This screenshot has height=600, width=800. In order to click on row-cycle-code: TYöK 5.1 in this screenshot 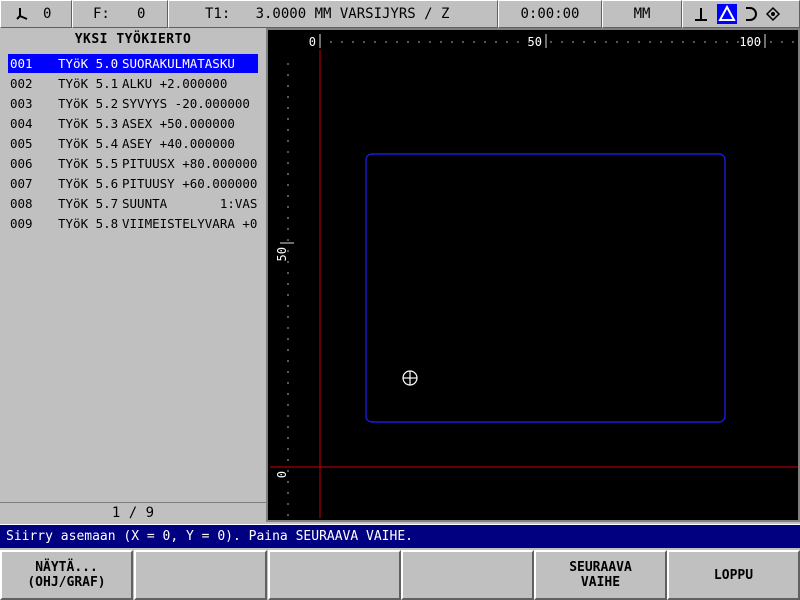, I will do `click(88, 83)`.